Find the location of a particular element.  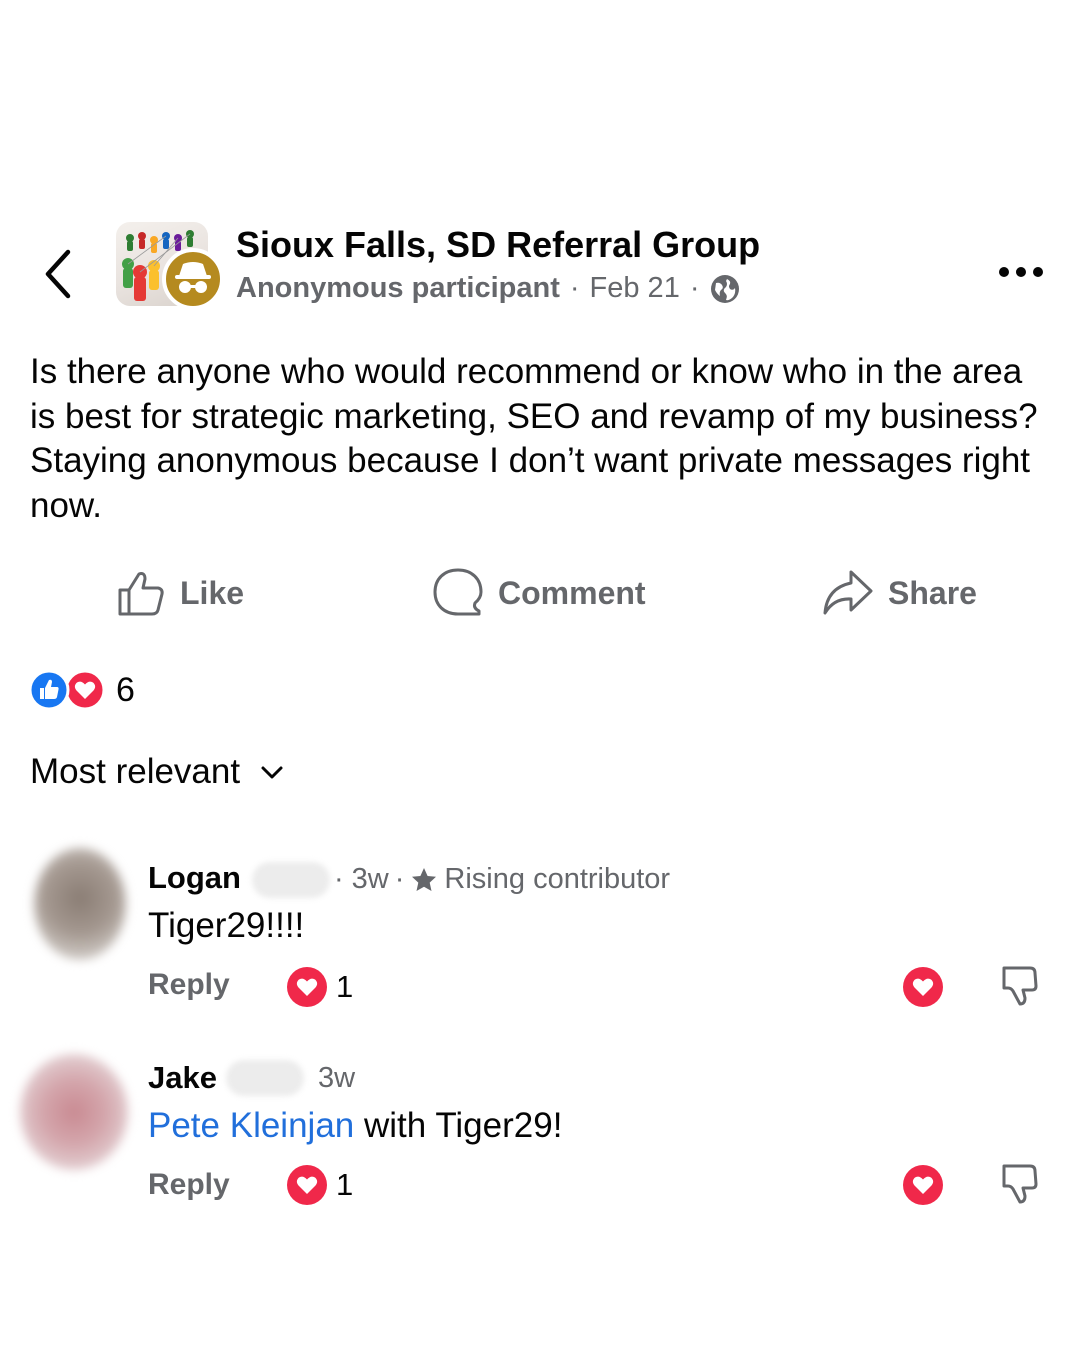

commenter-name: Jake is located at coordinates (182, 1078).